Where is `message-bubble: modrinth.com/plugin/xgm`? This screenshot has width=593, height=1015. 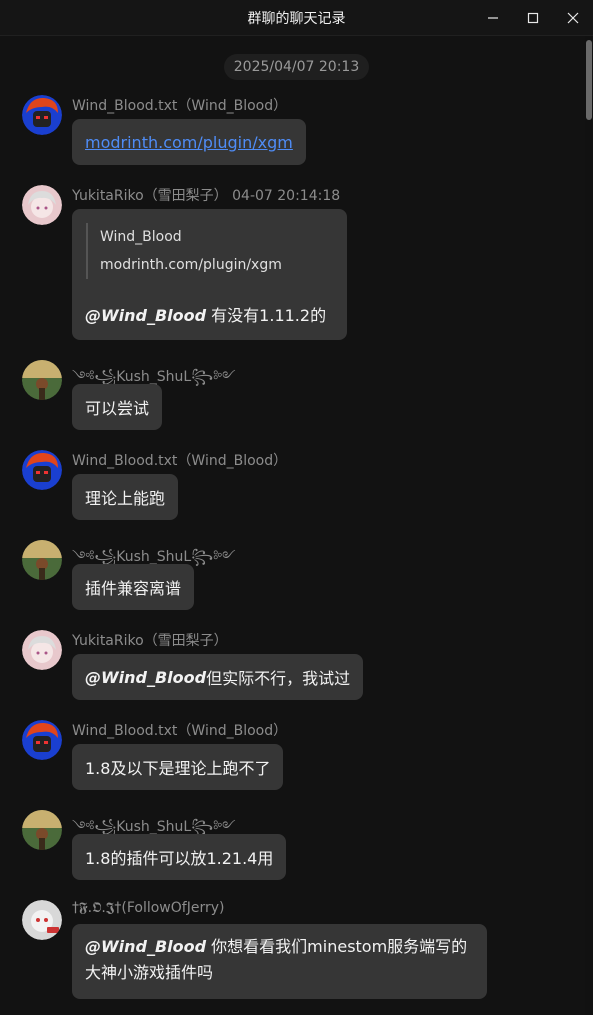
message-bubble: modrinth.com/plugin/xgm is located at coordinates (189, 142).